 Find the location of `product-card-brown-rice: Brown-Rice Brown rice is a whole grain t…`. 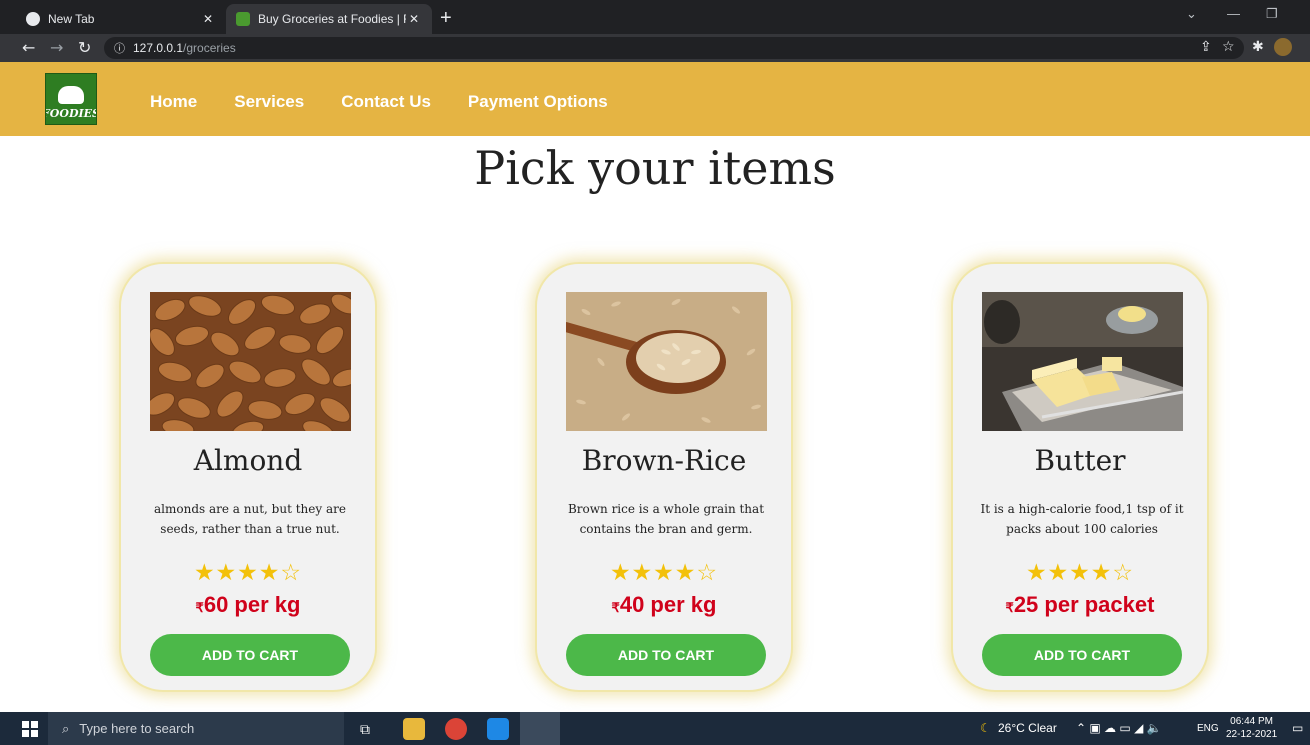

product-card-brown-rice: Brown-Rice Brown rice is a whole grain t… is located at coordinates (664, 477).